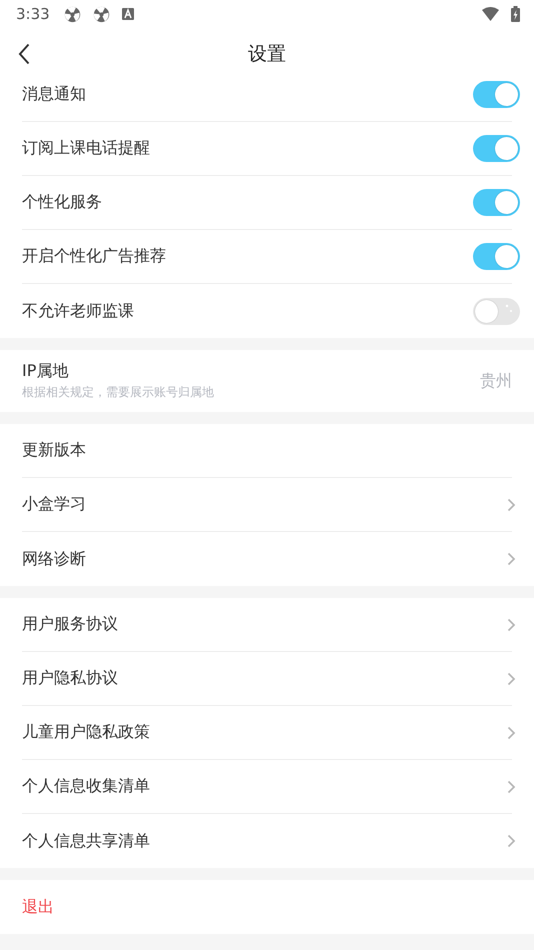 This screenshot has width=534, height=950. Describe the element at coordinates (62, 202) in the screenshot. I see `setting-label: 个性化服务` at that location.